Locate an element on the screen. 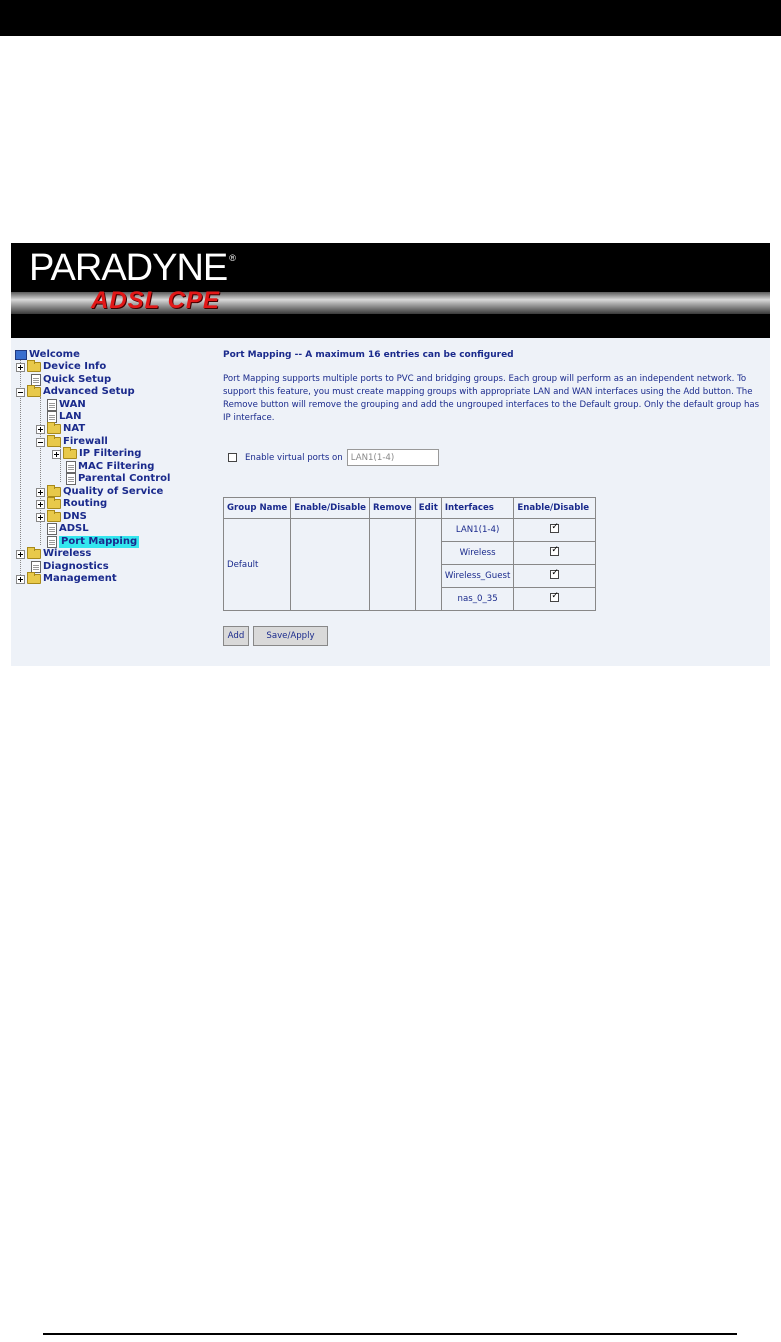  sidebar-item-mac-filtering: MAC Filtering is located at coordinates (110, 467).